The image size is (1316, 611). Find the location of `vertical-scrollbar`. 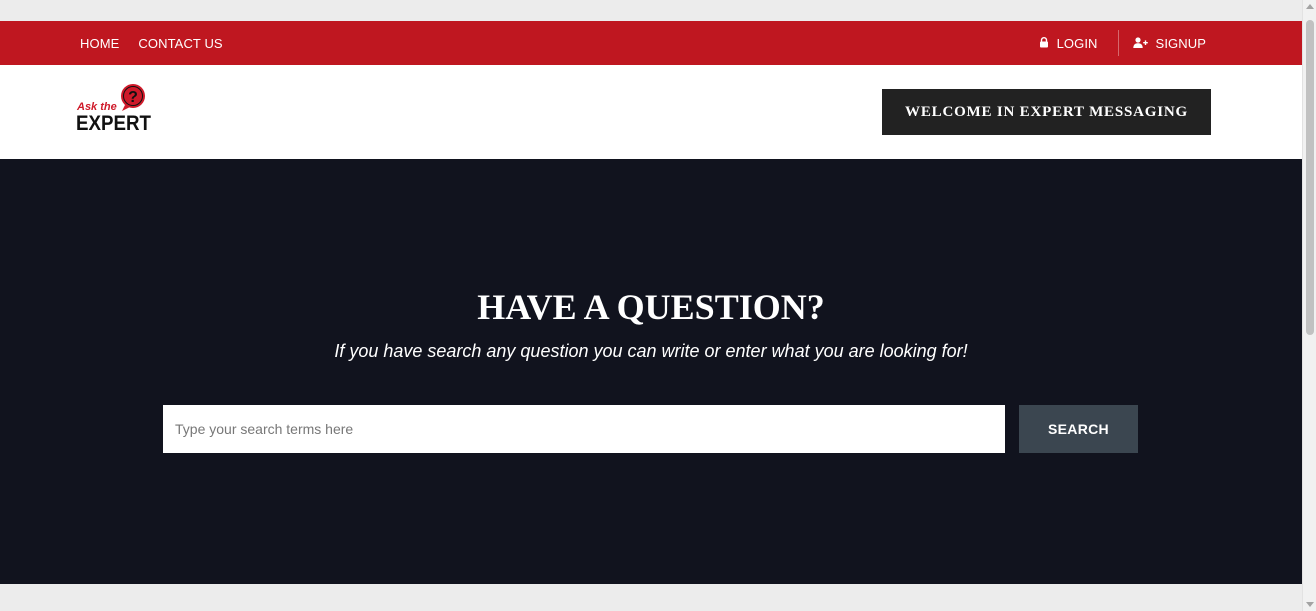

vertical-scrollbar is located at coordinates (1309, 305).